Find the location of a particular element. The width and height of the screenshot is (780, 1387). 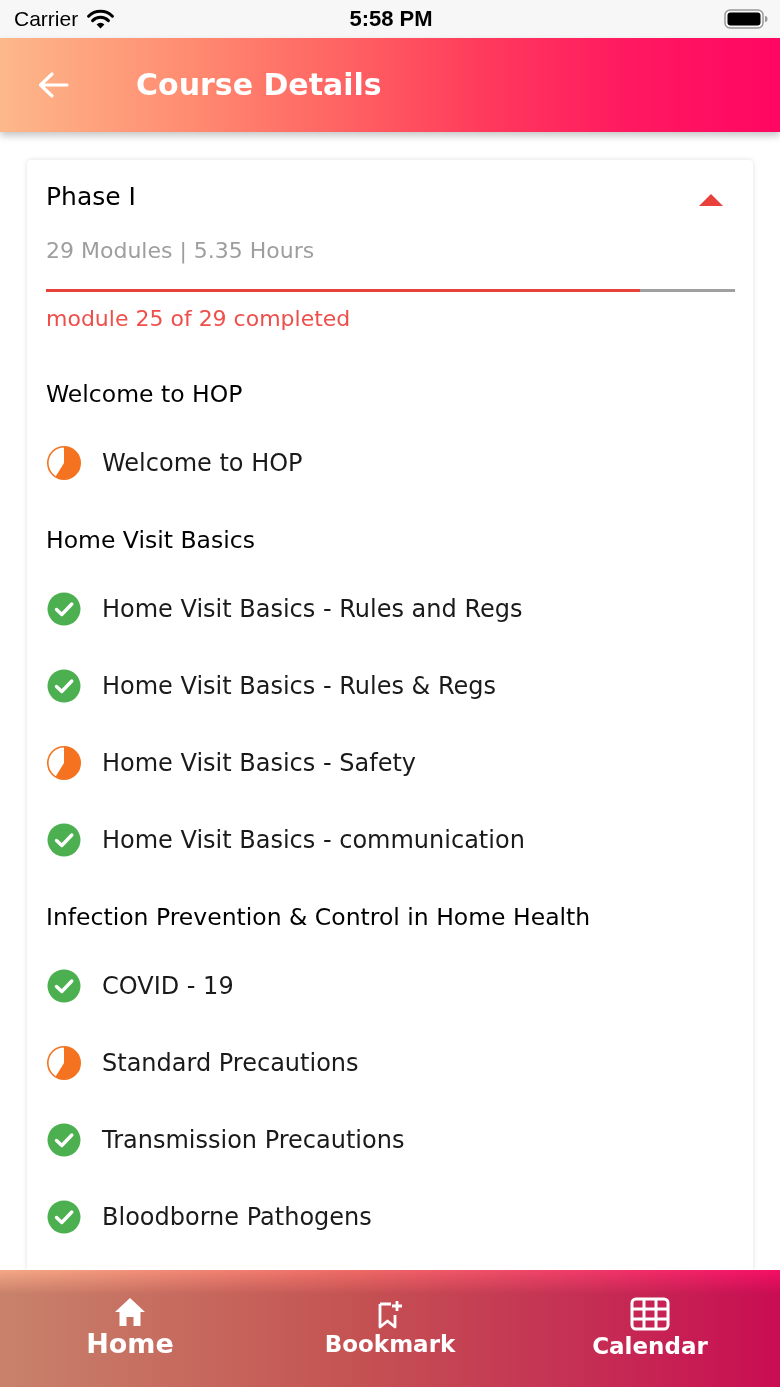

module-item: Home Visit Basics - Rules and Regs is located at coordinates (390, 608).